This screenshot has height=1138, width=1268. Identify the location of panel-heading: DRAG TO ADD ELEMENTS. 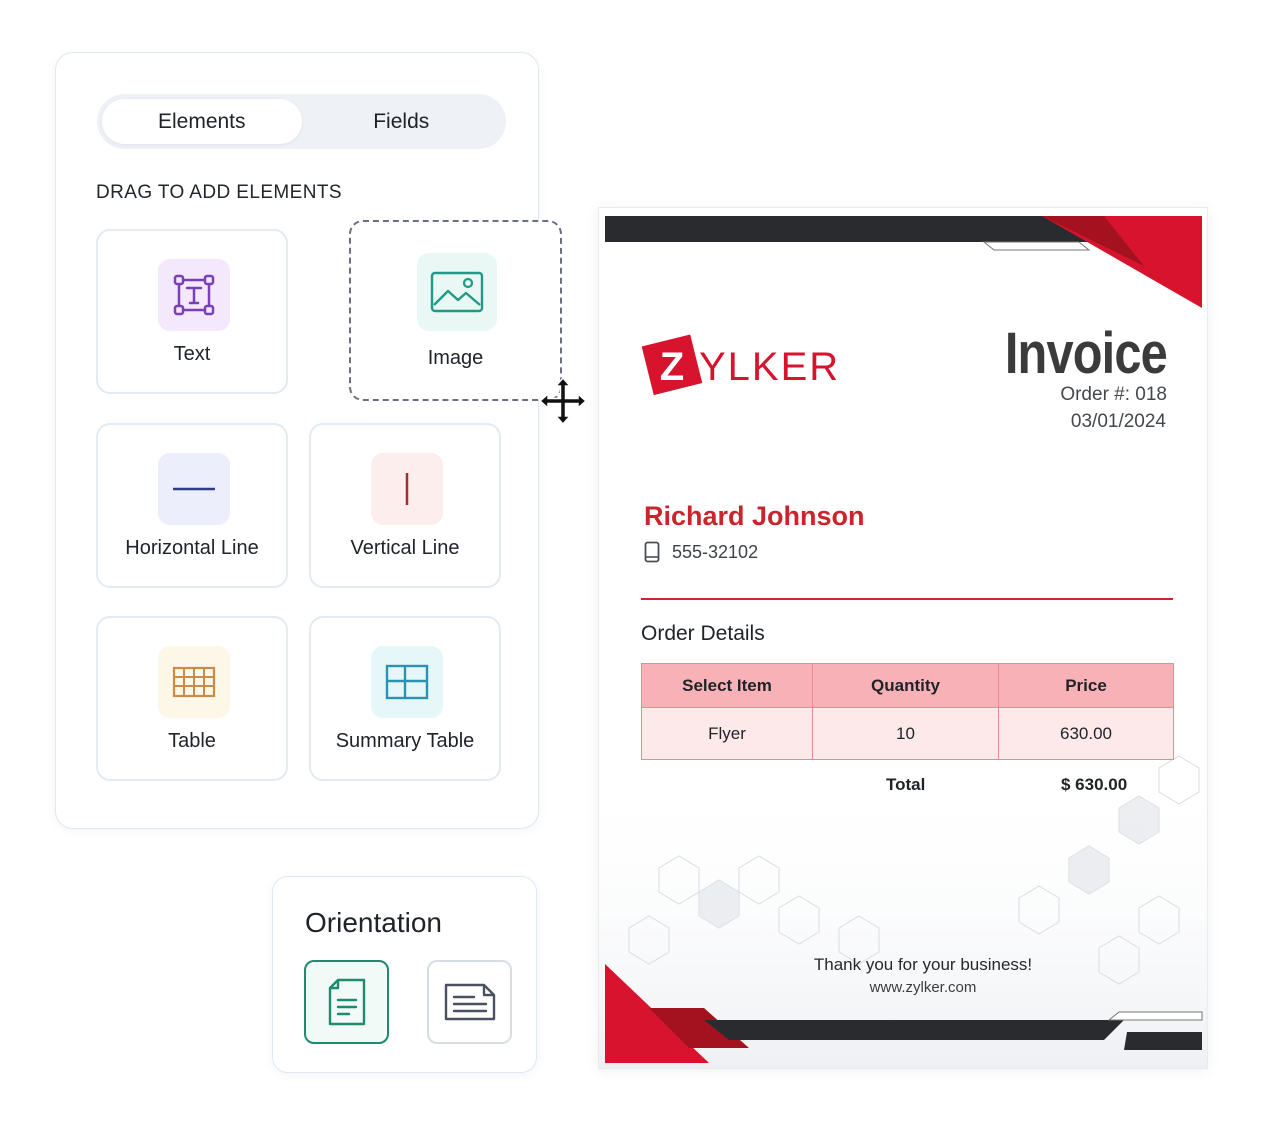
(219, 192).